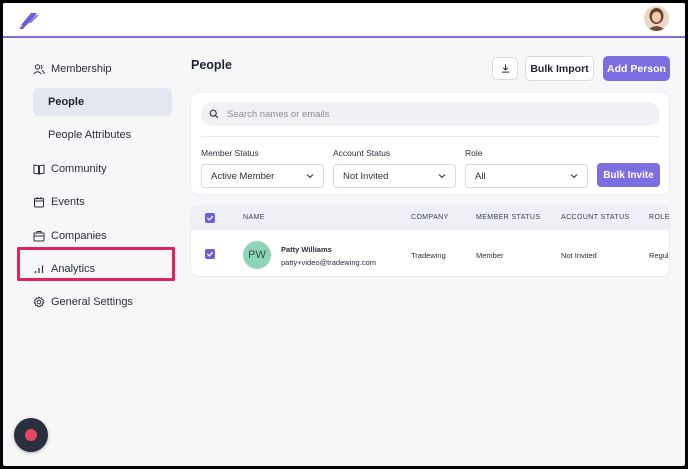 The image size is (688, 469). I want to click on search-bar, so click(430, 114).